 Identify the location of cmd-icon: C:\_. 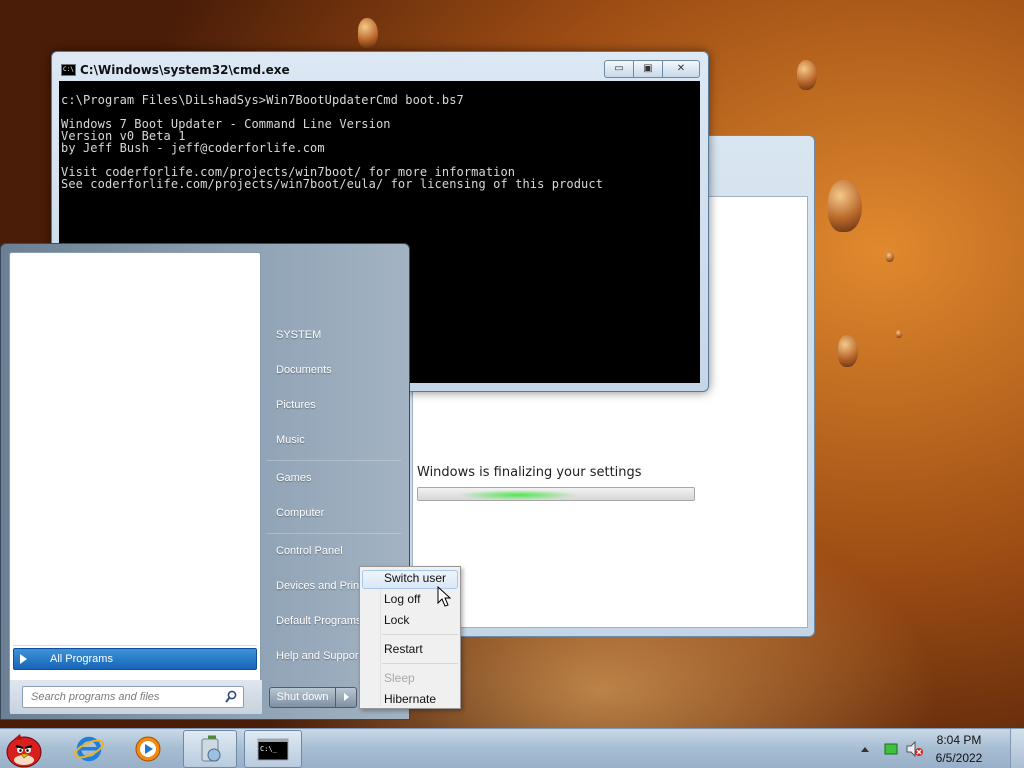
(273, 749).